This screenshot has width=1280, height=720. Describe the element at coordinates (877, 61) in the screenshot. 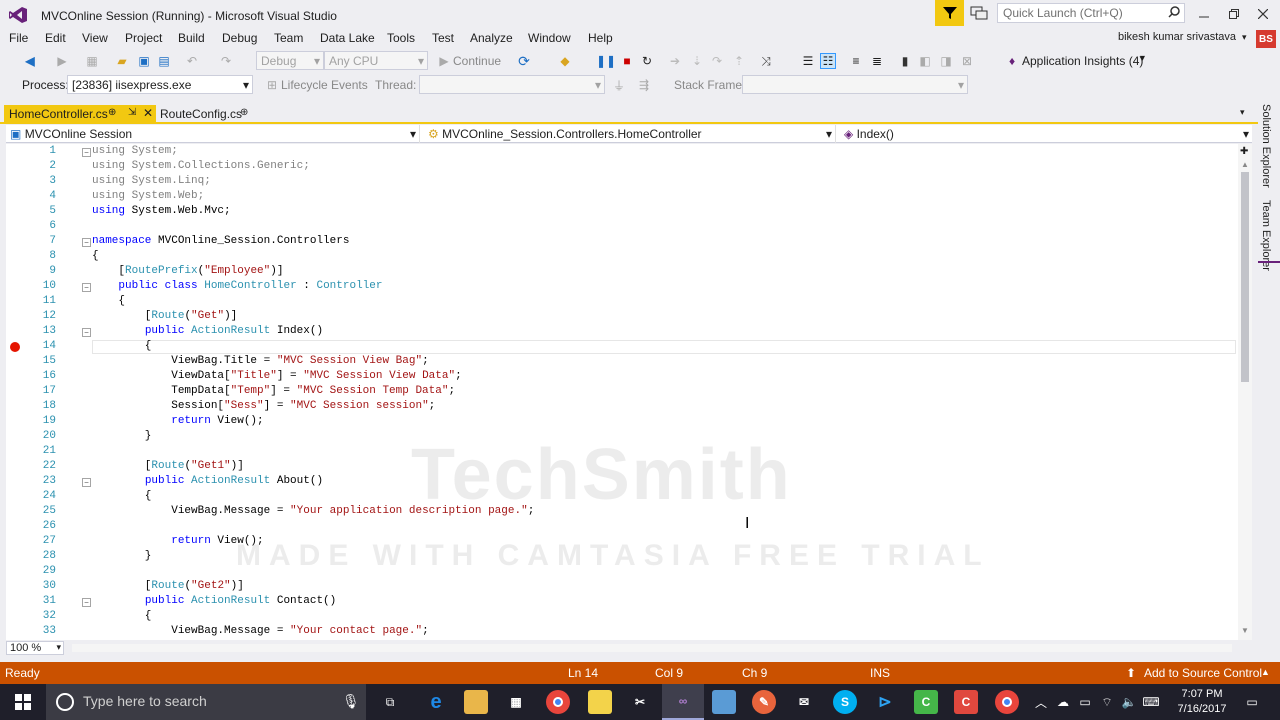

I see `outdent-icon: ≣` at that location.